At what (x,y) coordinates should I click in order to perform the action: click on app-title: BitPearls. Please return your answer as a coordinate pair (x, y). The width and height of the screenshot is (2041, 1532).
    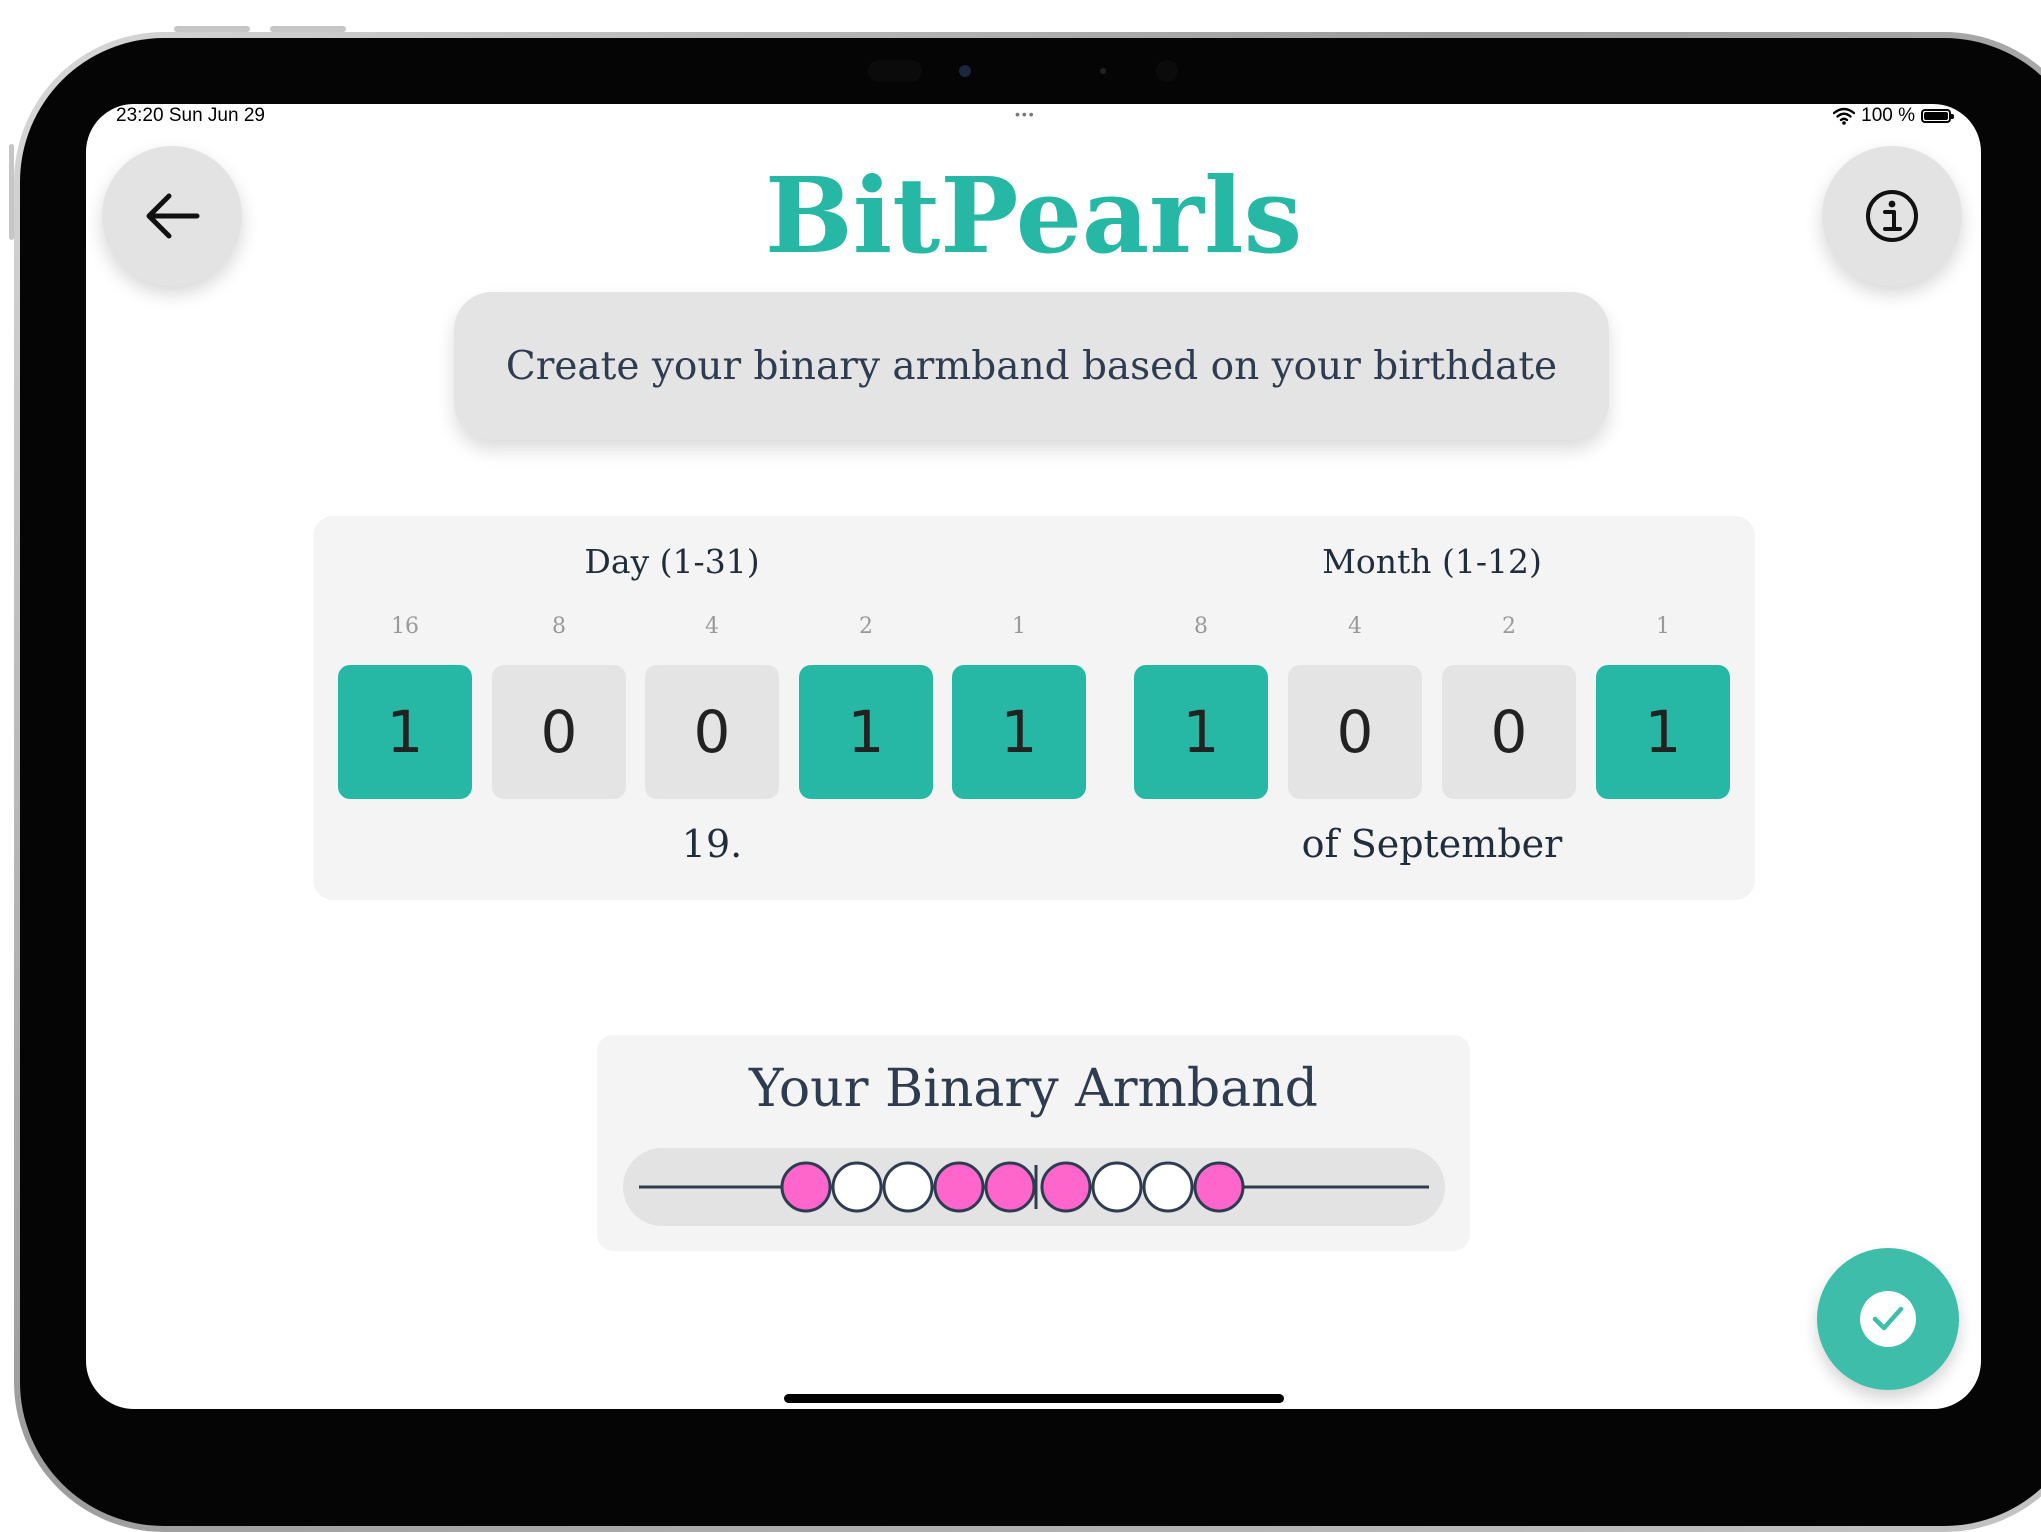
    Looking at the image, I should click on (1033, 215).